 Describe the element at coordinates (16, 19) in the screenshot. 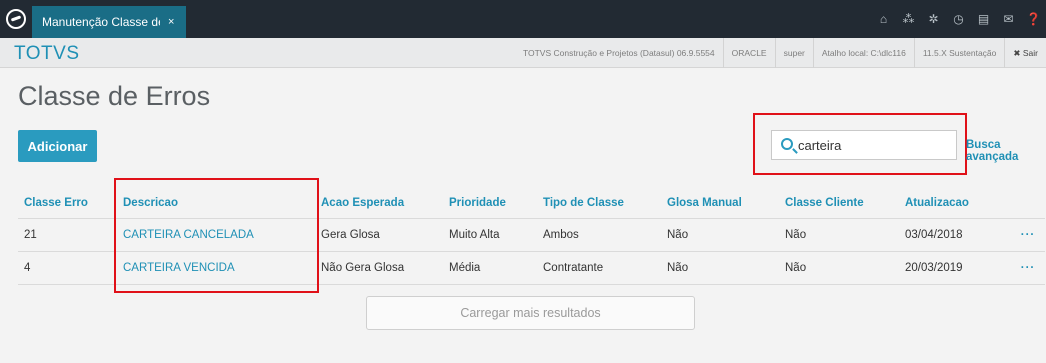

I see `app-logo-icon` at that location.